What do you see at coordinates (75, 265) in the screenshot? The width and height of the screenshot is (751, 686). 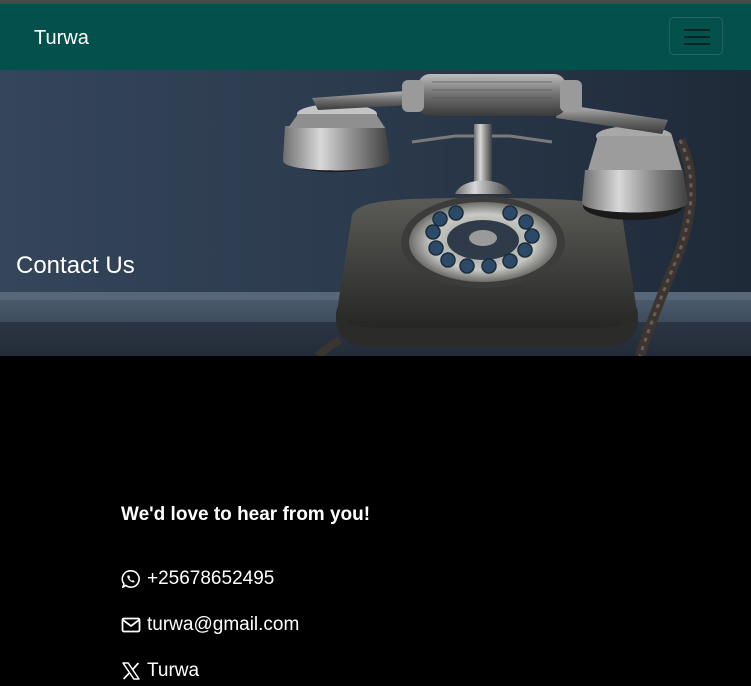 I see `page-title: Contact Us` at bounding box center [75, 265].